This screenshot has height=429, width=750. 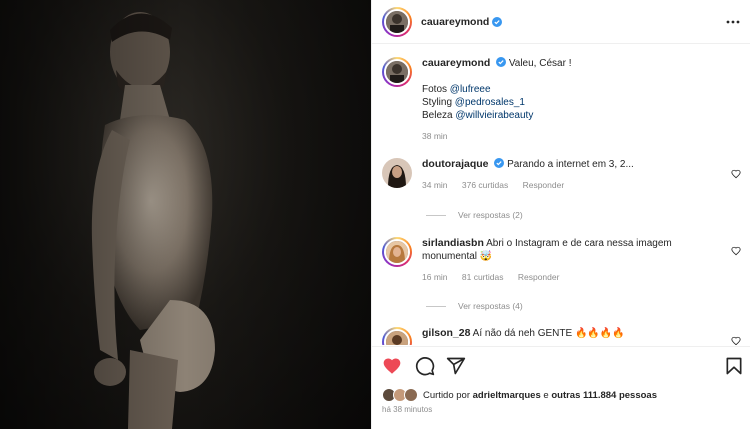 What do you see at coordinates (494, 115) in the screenshot?
I see `credit-mention: @willvieirabeauty` at bounding box center [494, 115].